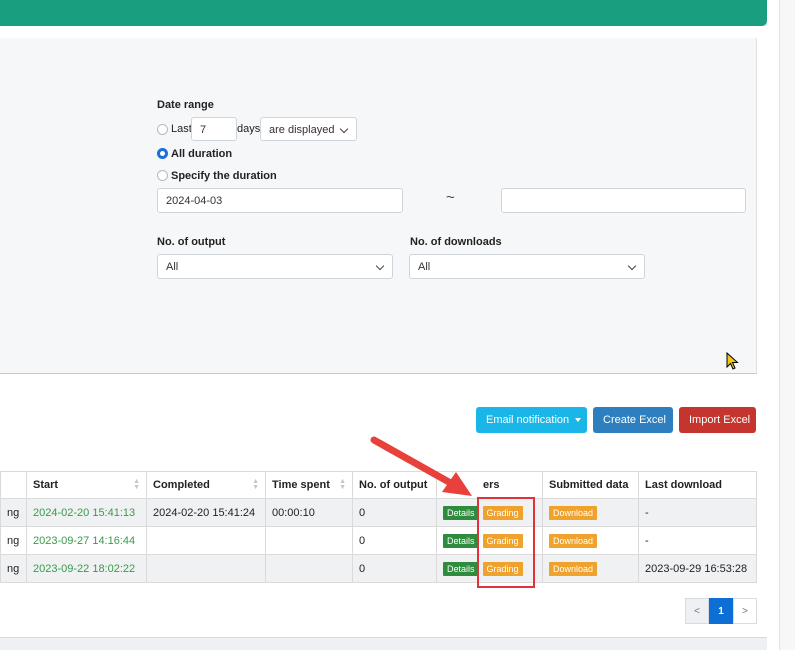 The width and height of the screenshot is (795, 650). Describe the element at coordinates (202, 154) in the screenshot. I see `all-duration-label: All duration` at that location.